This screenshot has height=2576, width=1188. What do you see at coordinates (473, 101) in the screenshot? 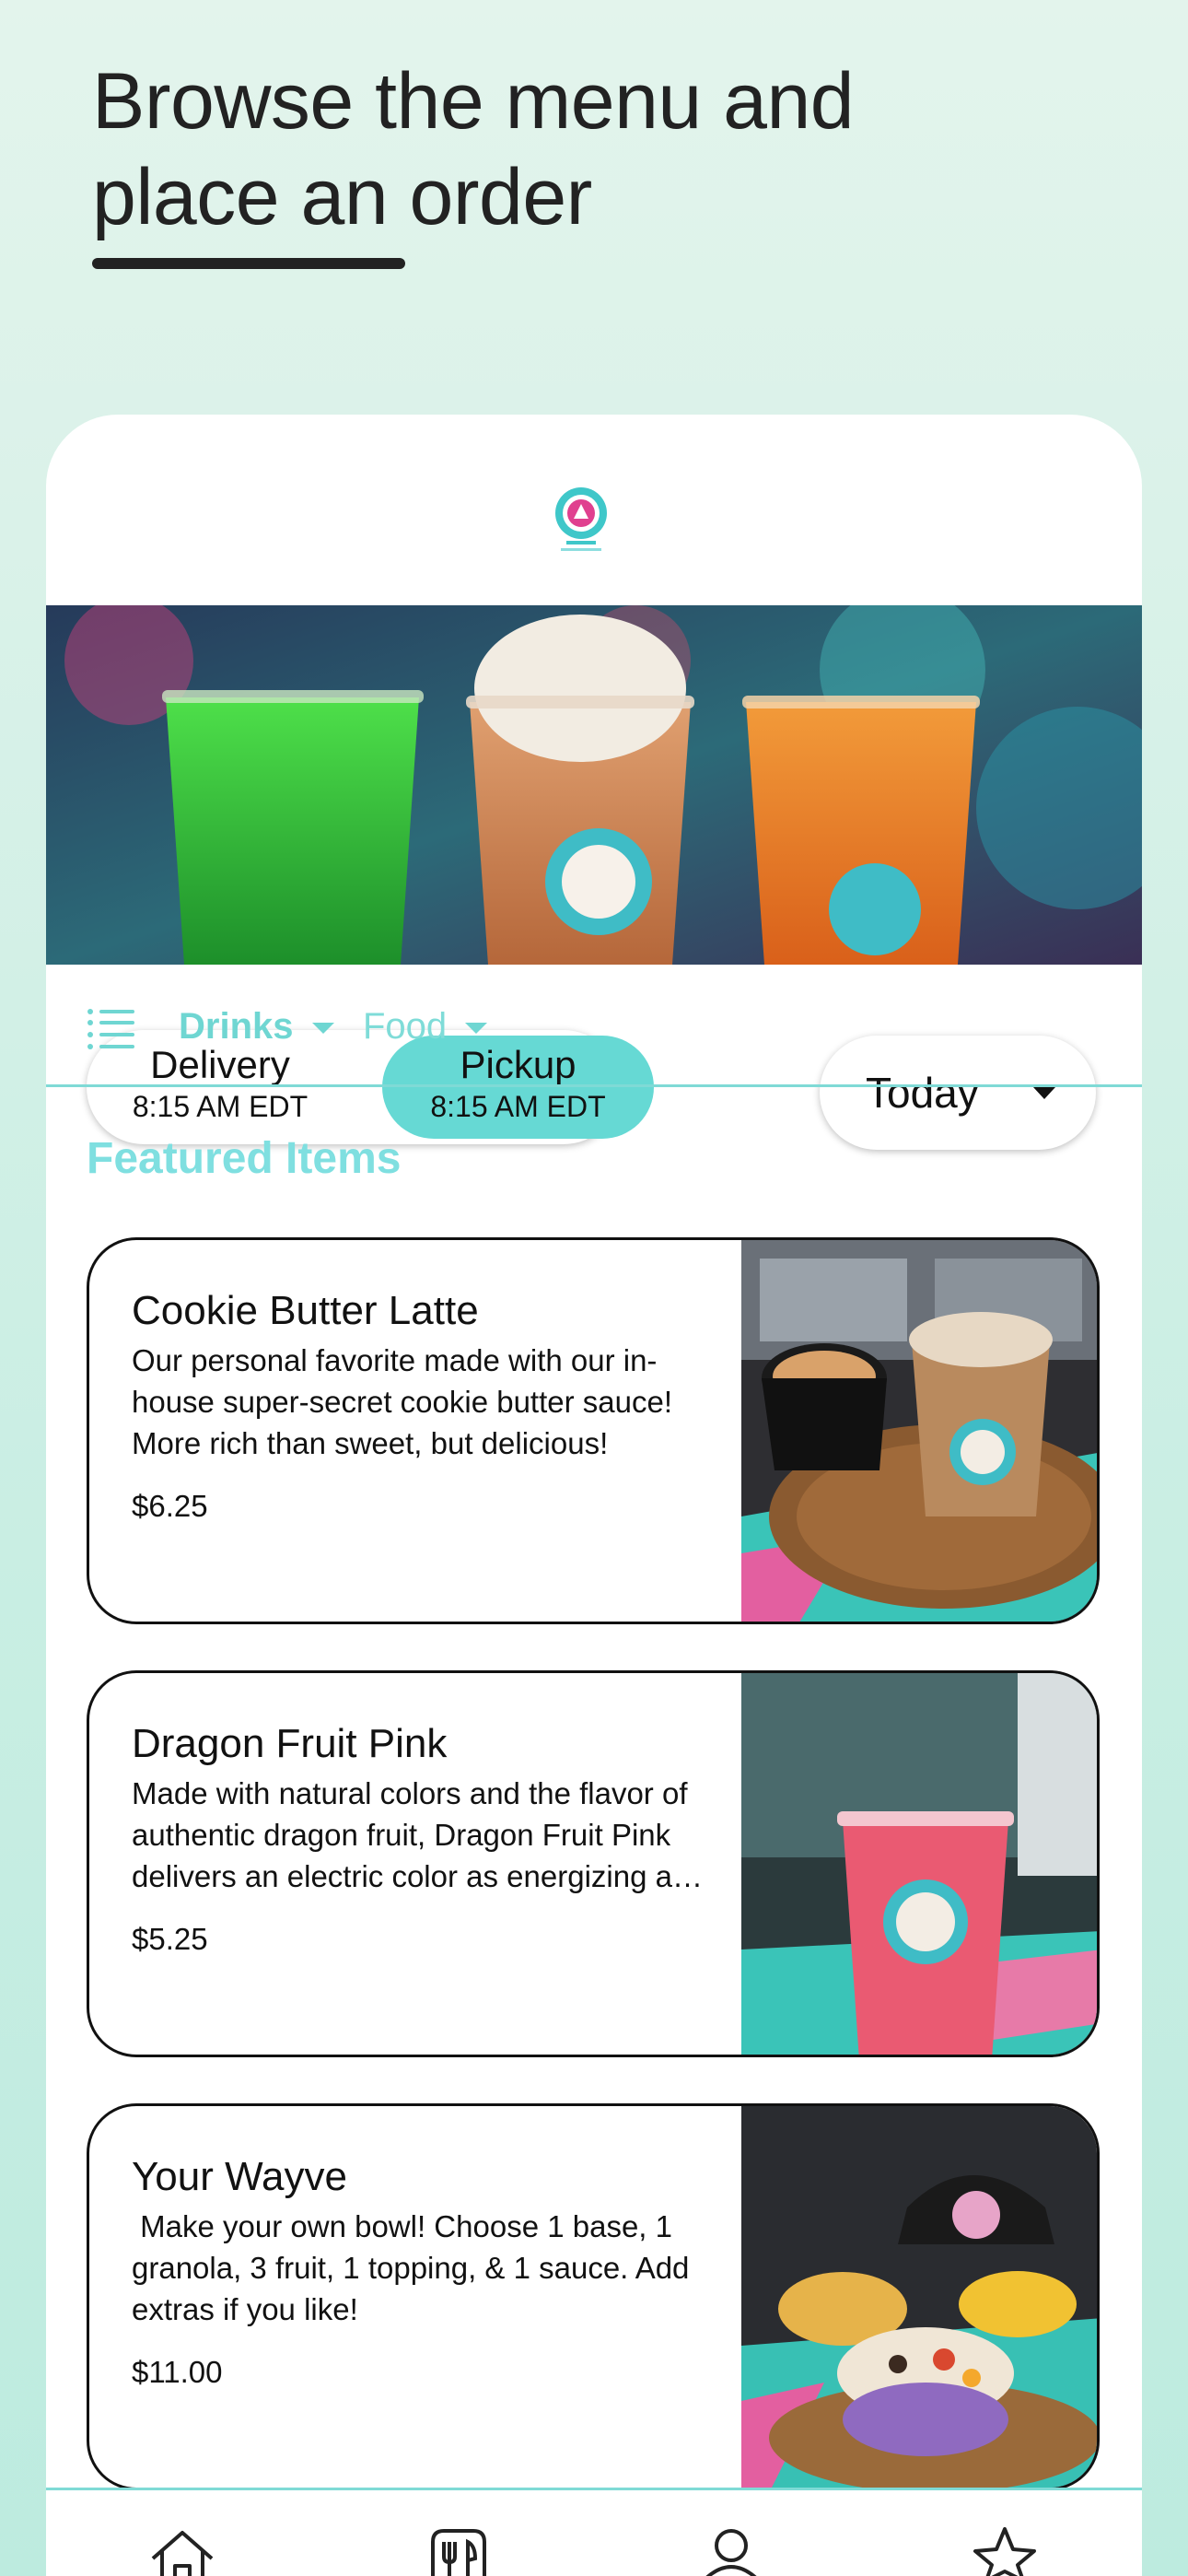
I see `headline-line-1: Browse the menu and` at bounding box center [473, 101].